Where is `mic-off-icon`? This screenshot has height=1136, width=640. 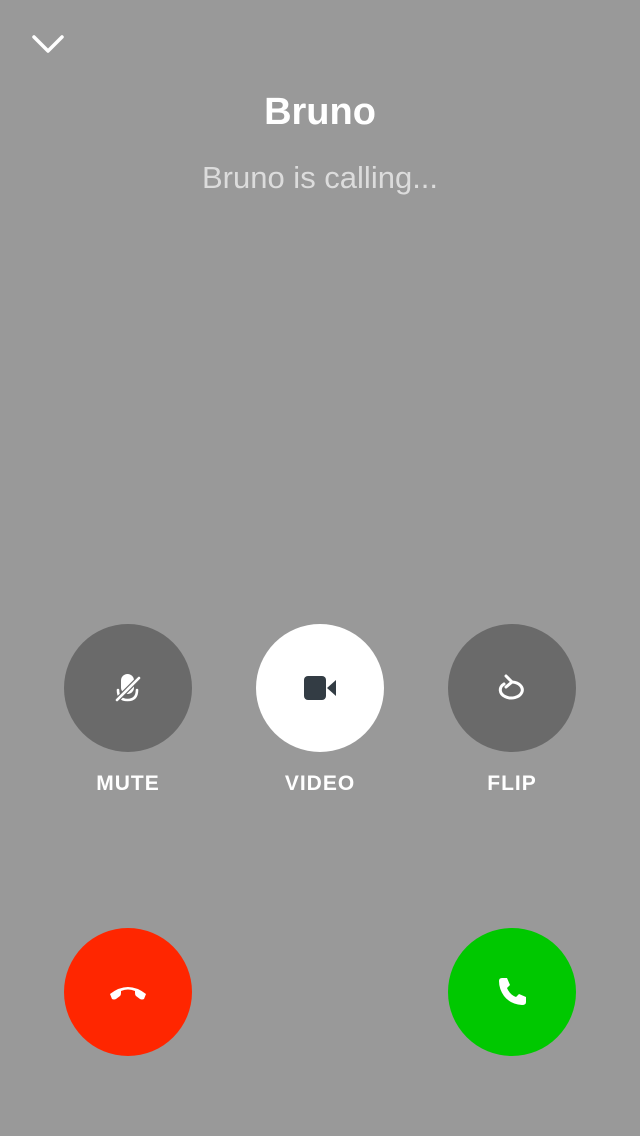 mic-off-icon is located at coordinates (128, 688).